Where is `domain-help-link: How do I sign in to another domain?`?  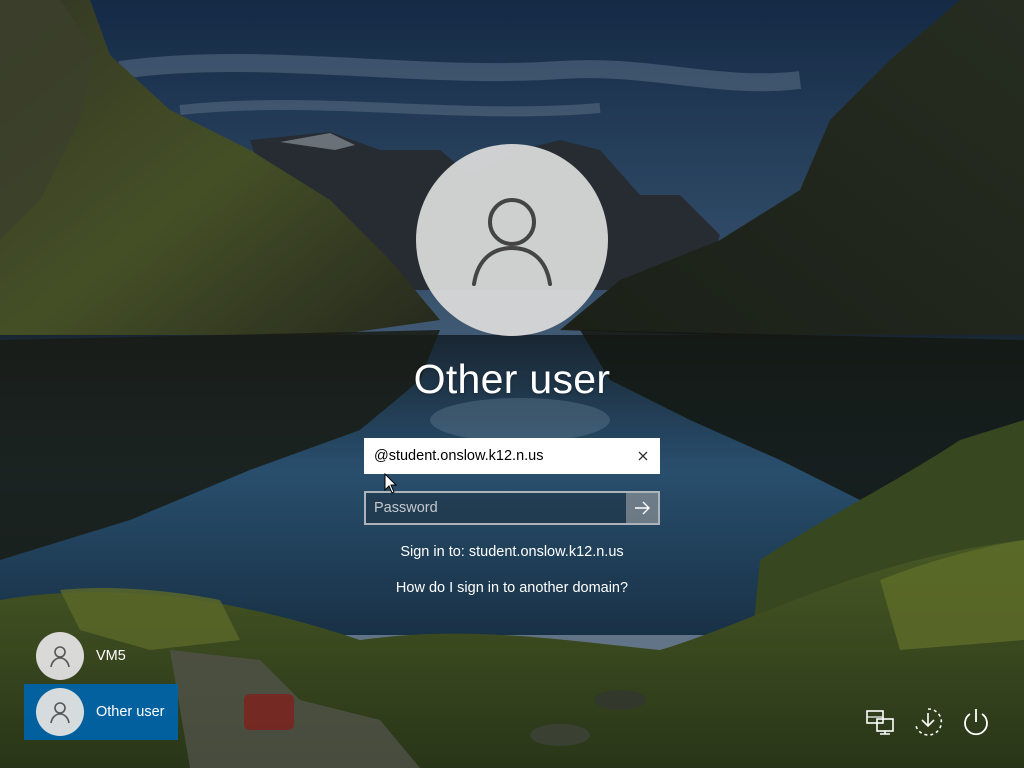
domain-help-link: How do I sign in to another domain? is located at coordinates (512, 588).